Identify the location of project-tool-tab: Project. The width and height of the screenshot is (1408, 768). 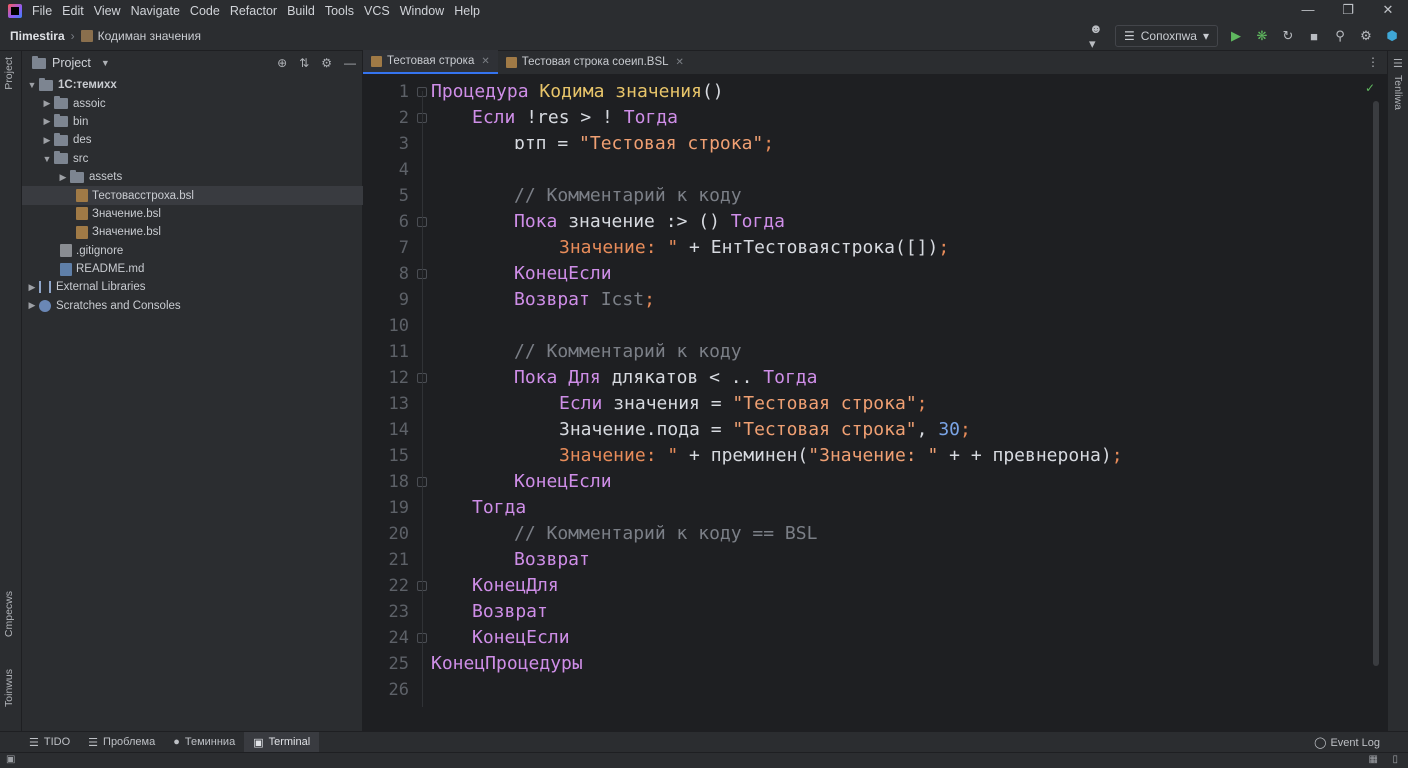
(9, 73).